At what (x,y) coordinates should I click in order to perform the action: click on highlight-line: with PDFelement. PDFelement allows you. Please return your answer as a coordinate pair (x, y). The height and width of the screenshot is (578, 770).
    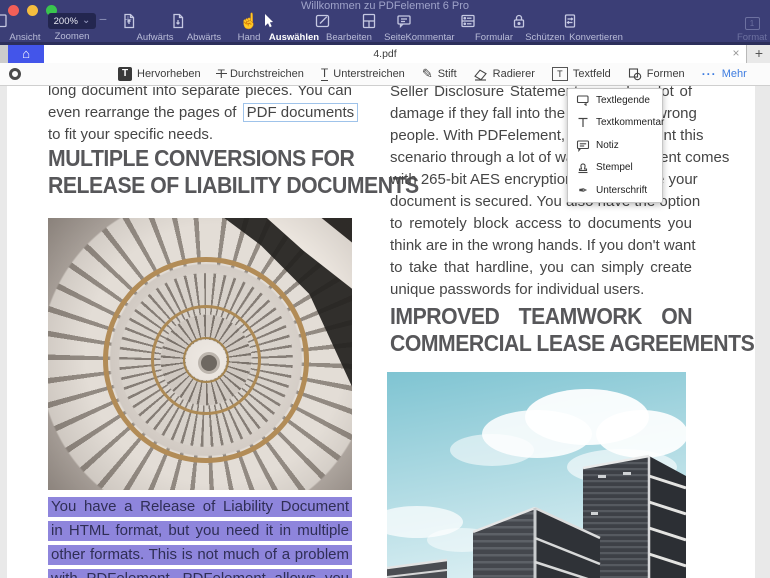
    Looking at the image, I should click on (200, 573).